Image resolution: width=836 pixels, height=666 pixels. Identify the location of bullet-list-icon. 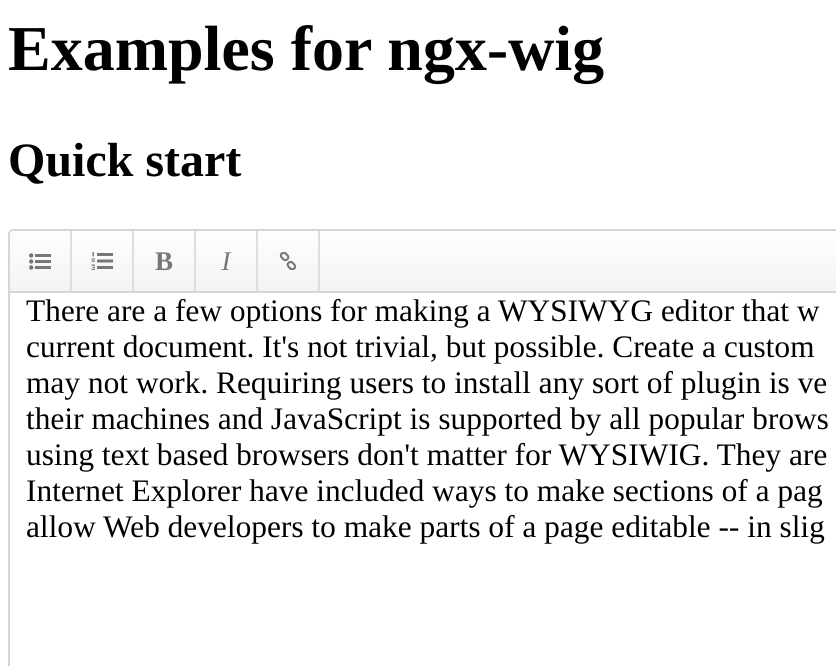
(40, 261).